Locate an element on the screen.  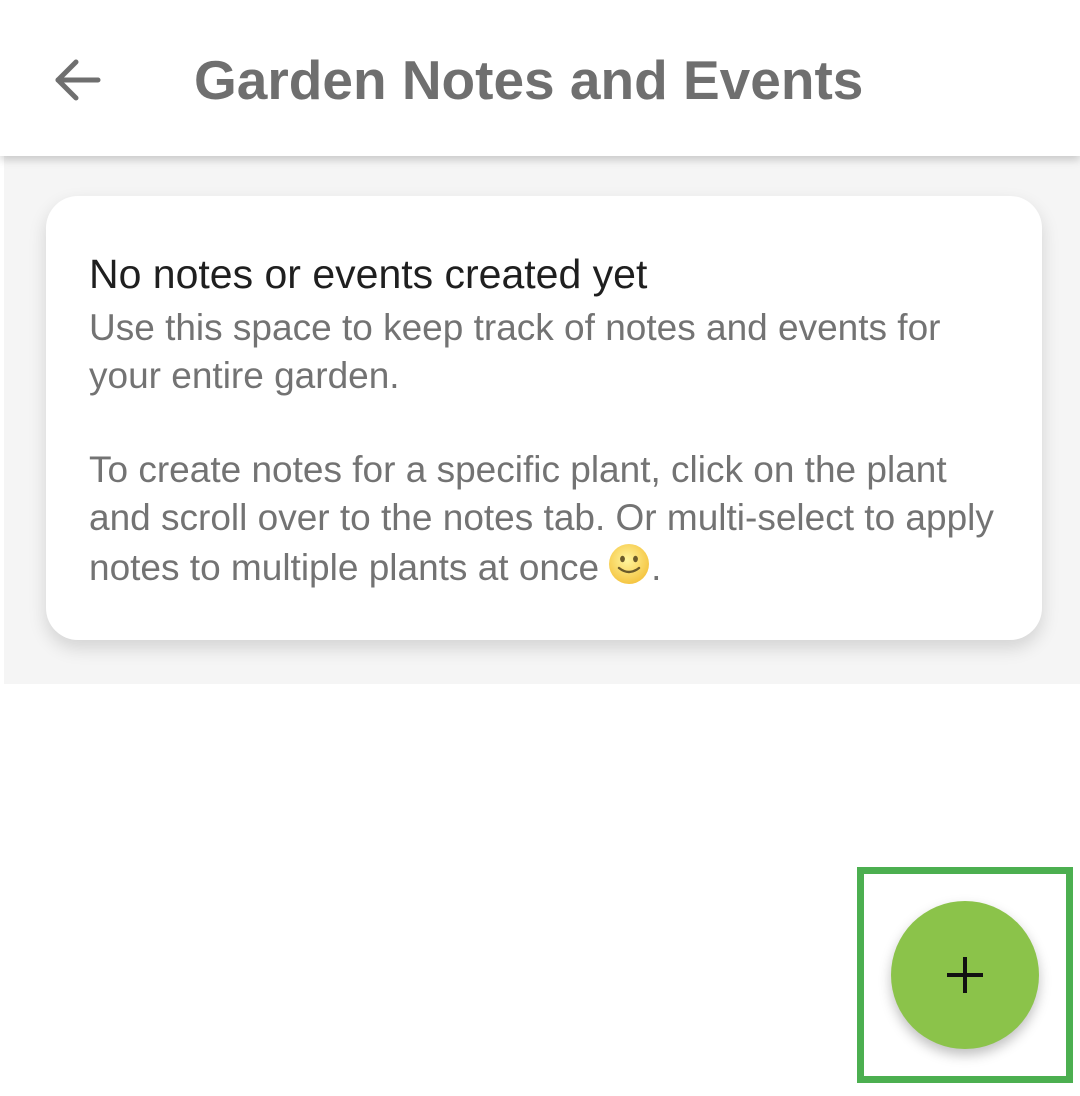
back-button is located at coordinates (78, 80).